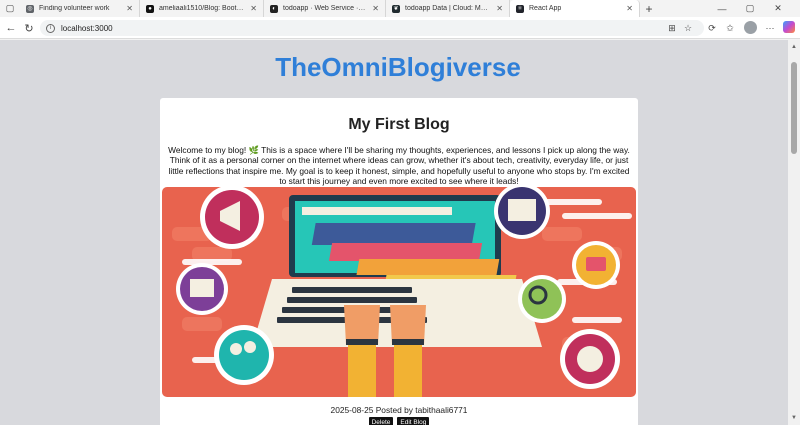 The width and height of the screenshot is (800, 425). I want to click on address-bar: i localhost:3000, so click(372, 28).